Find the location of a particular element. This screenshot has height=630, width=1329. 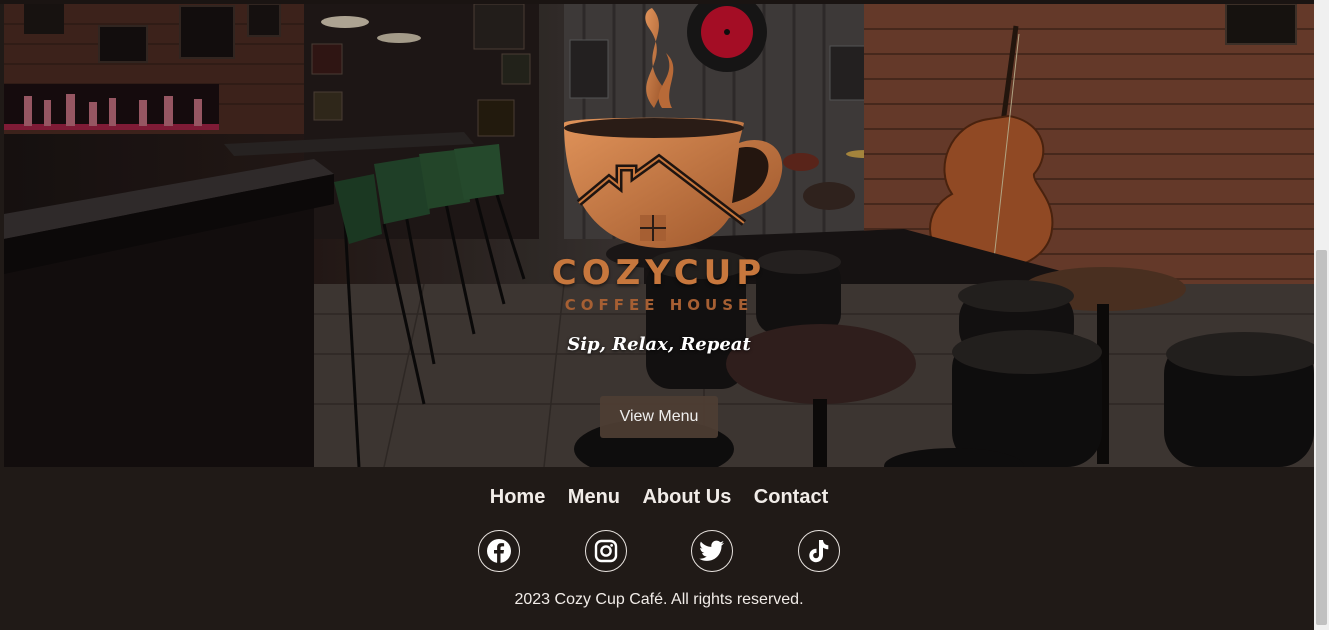

facebook-link is located at coordinates (499, 551).